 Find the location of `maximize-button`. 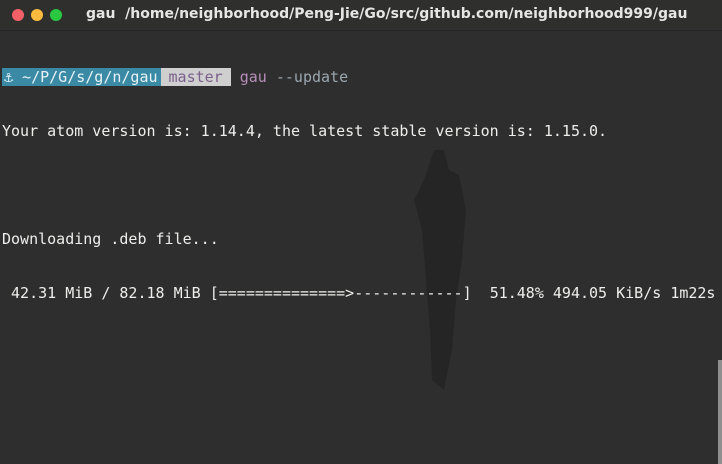

maximize-button is located at coordinates (56, 15).